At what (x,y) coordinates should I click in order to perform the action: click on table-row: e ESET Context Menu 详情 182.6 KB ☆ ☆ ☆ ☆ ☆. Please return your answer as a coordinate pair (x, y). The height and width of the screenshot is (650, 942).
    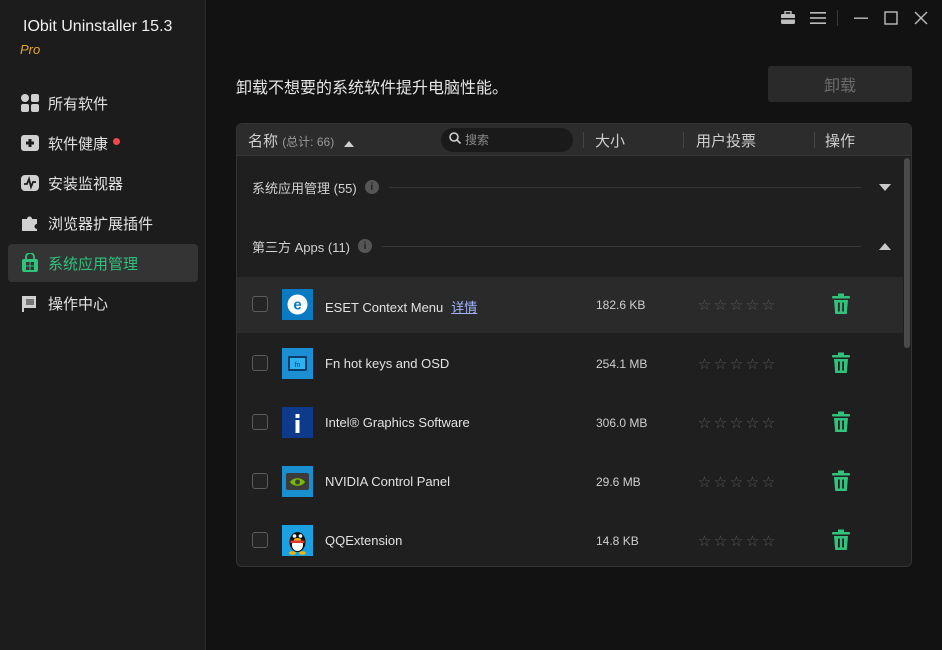
    Looking at the image, I should click on (570, 305).